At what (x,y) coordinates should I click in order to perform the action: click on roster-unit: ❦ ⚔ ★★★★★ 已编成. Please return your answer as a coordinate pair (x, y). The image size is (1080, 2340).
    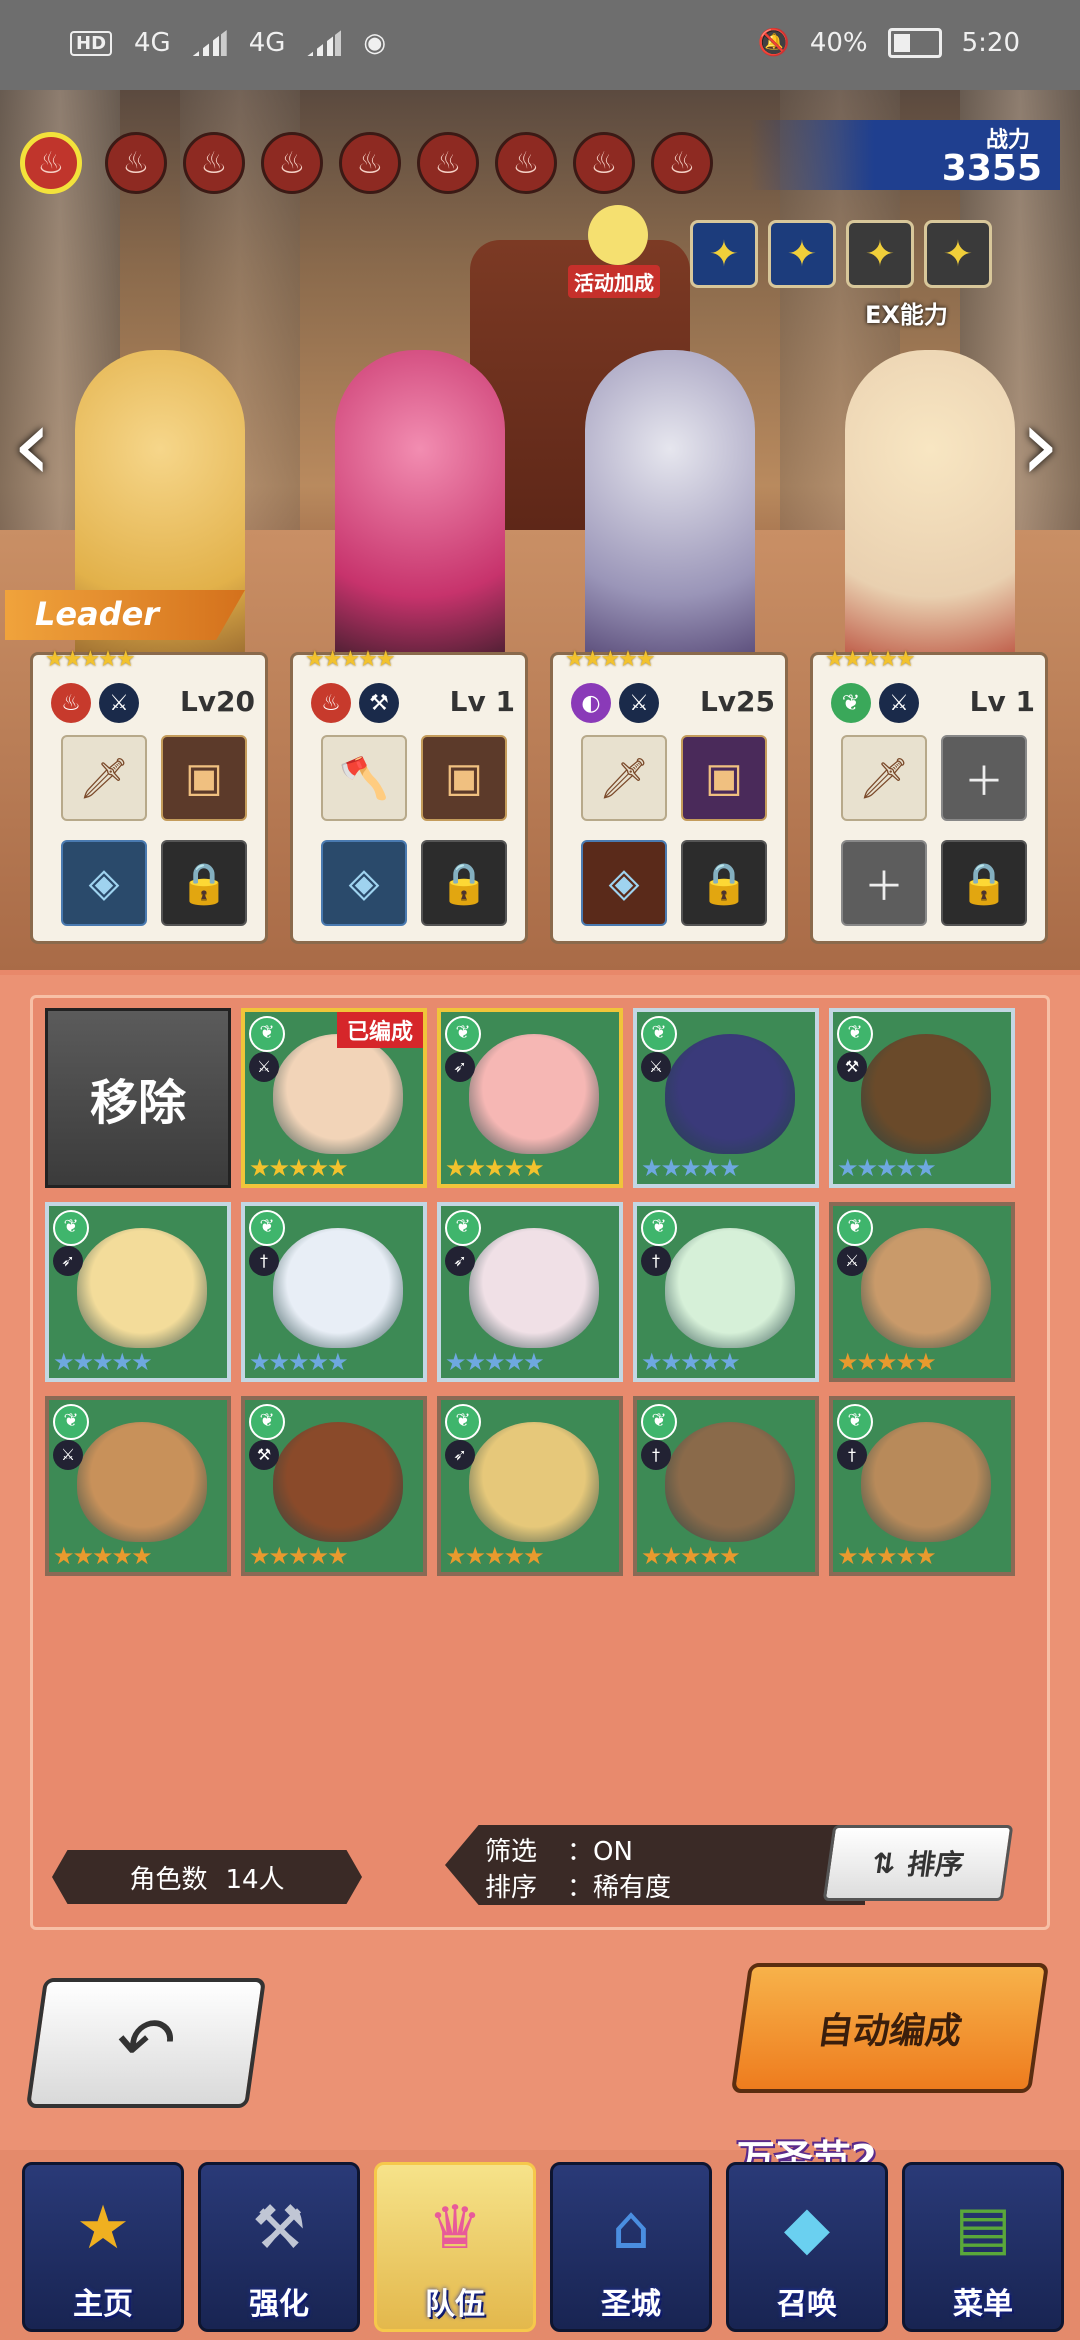
    Looking at the image, I should click on (334, 1098).